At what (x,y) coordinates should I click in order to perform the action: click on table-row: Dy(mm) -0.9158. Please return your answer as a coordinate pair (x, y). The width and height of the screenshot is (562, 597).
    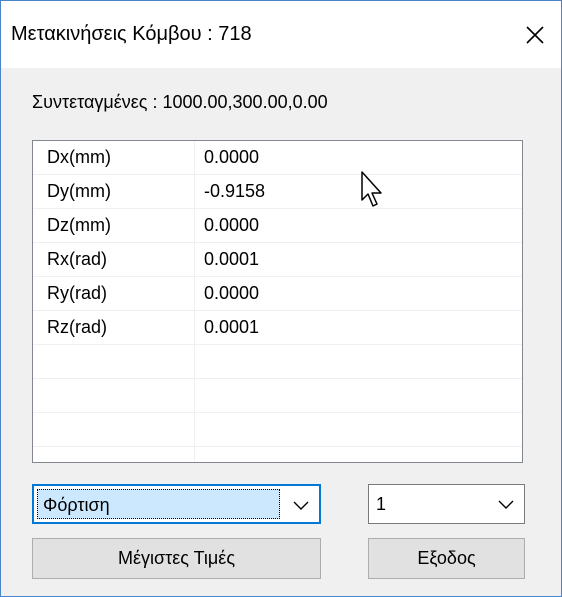
    Looking at the image, I should click on (277, 192).